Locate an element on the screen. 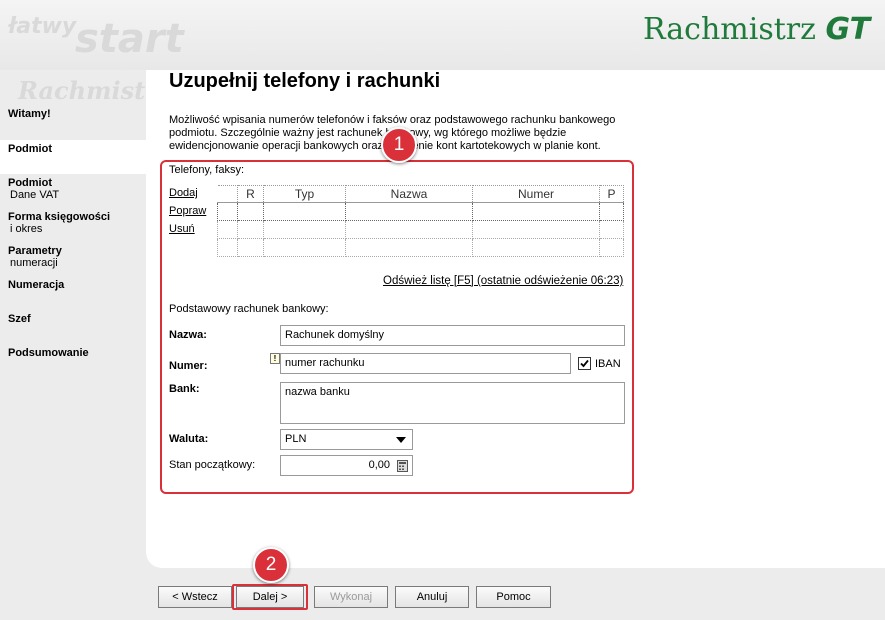  sidebar-item-podmiot: Podmiot is located at coordinates (73, 157).